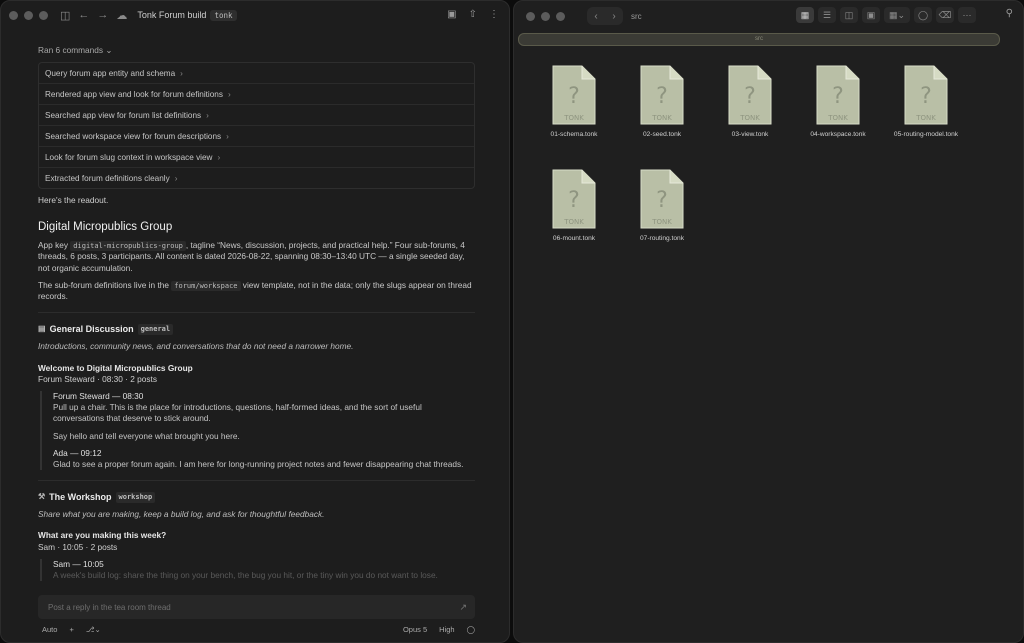  I want to click on command-label: Extracted forum definitions cleanly, so click(107, 178).